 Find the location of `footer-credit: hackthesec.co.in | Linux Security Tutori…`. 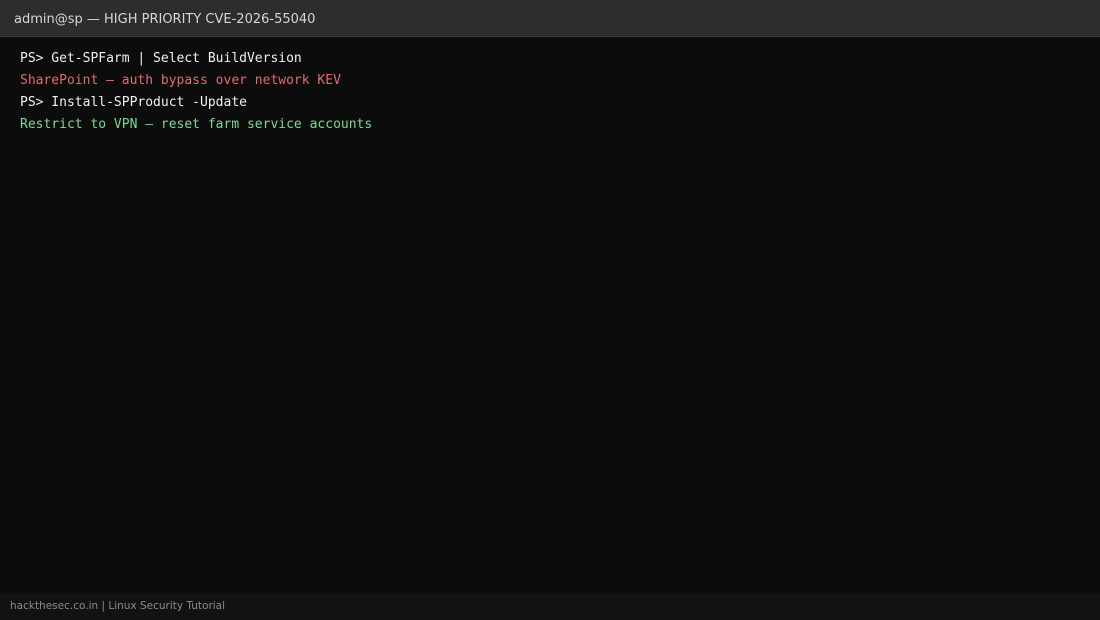

footer-credit: hackthesec.co.in | Linux Security Tutori… is located at coordinates (118, 606).